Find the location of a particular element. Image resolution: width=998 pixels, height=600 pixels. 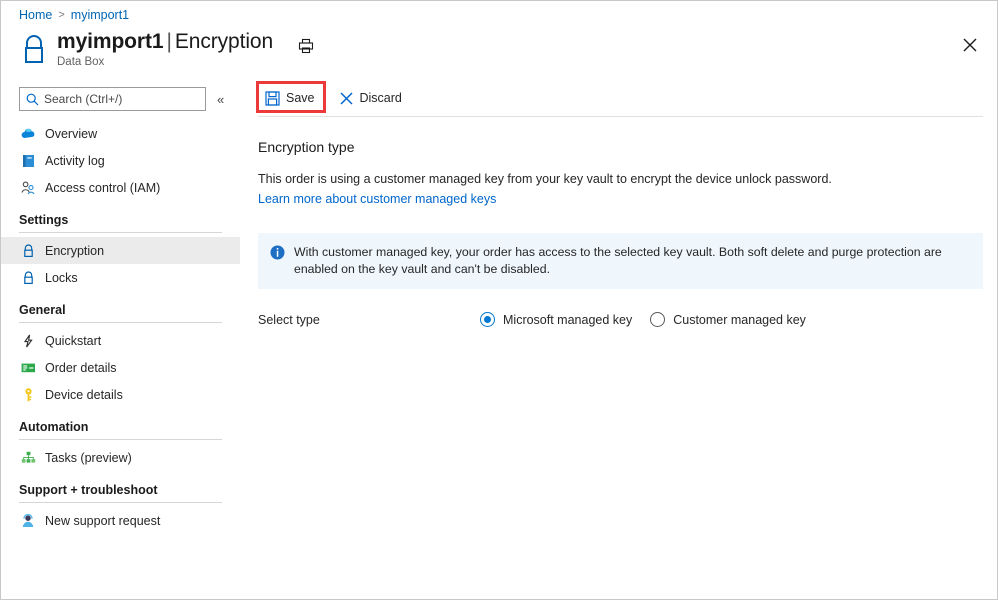

sidebar-item-activity-log: Activity log is located at coordinates (120, 160).